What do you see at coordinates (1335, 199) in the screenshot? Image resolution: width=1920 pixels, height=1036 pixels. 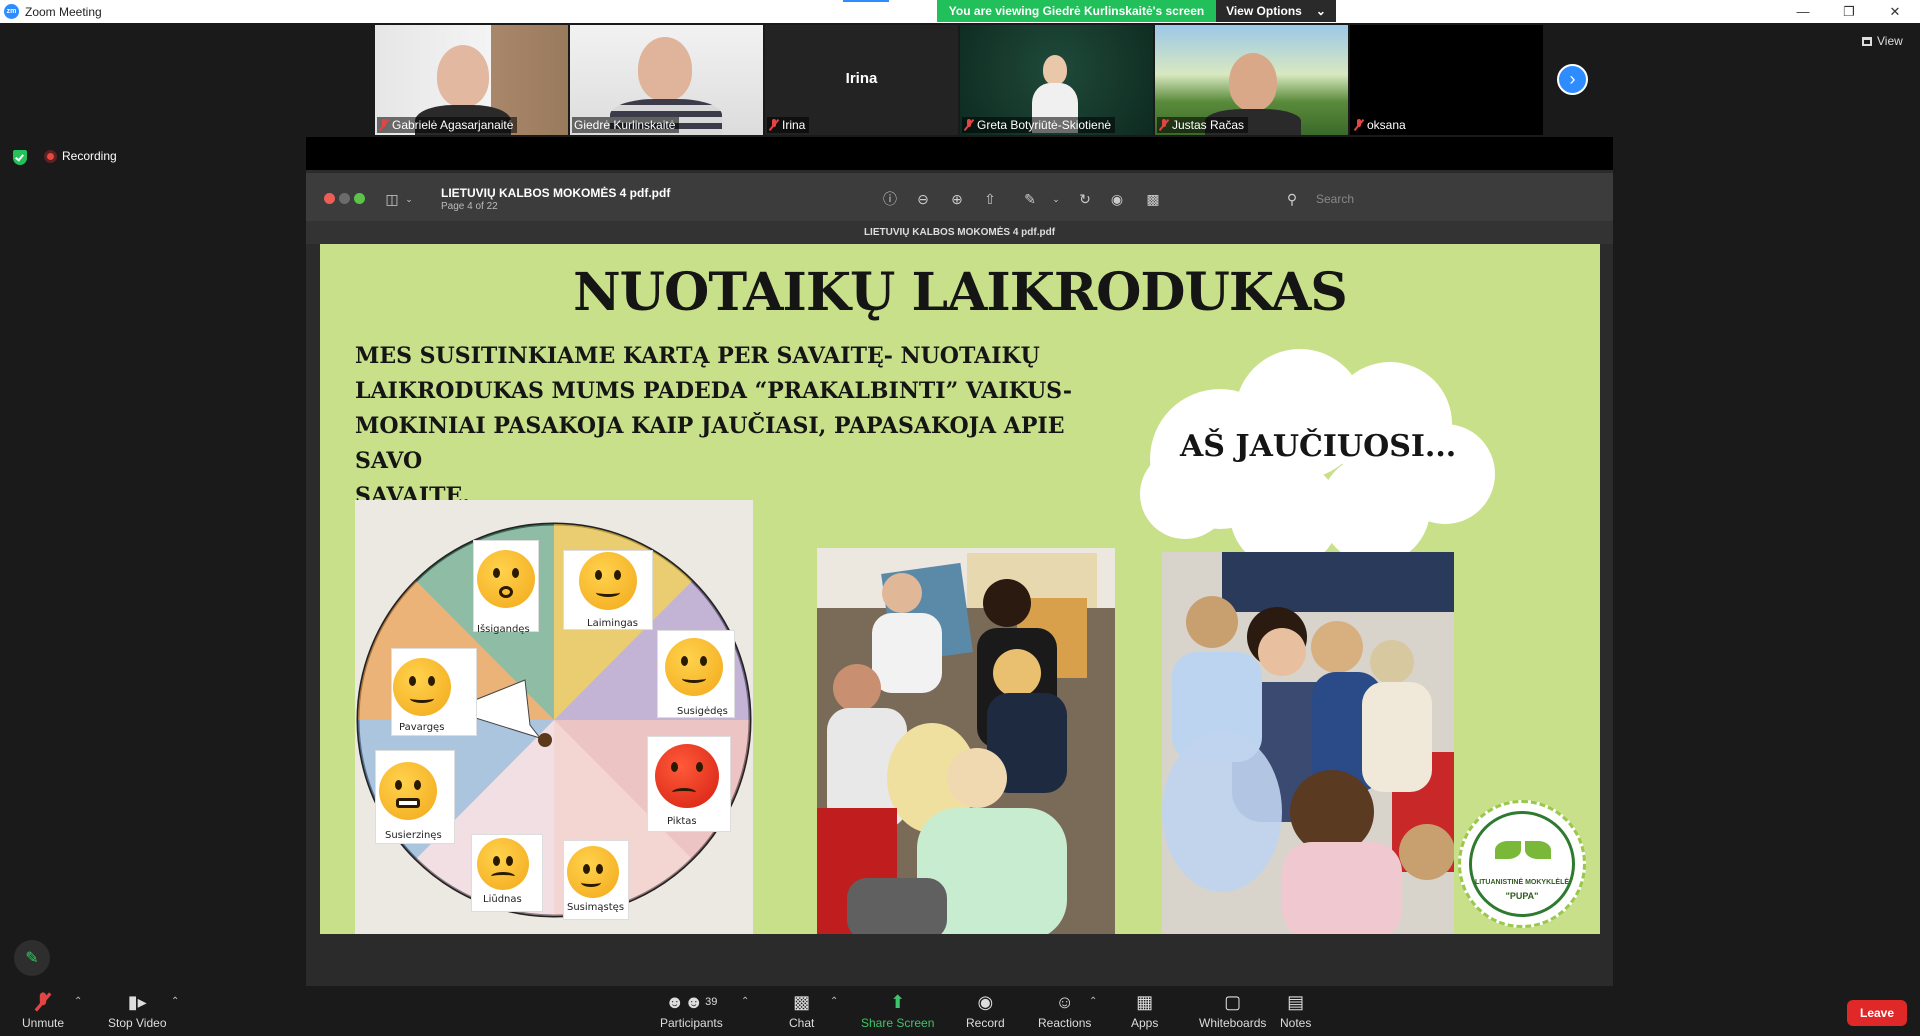 I see `search-field: Search` at bounding box center [1335, 199].